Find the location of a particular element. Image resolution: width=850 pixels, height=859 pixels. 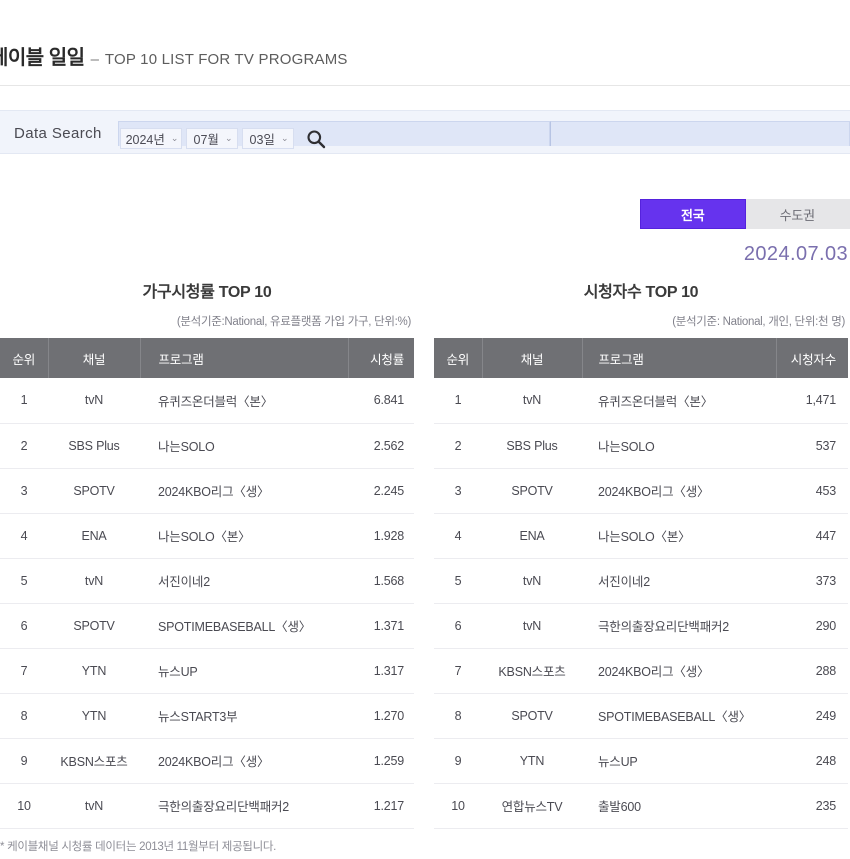

region-toggle-metro: 수도권 is located at coordinates (797, 214).